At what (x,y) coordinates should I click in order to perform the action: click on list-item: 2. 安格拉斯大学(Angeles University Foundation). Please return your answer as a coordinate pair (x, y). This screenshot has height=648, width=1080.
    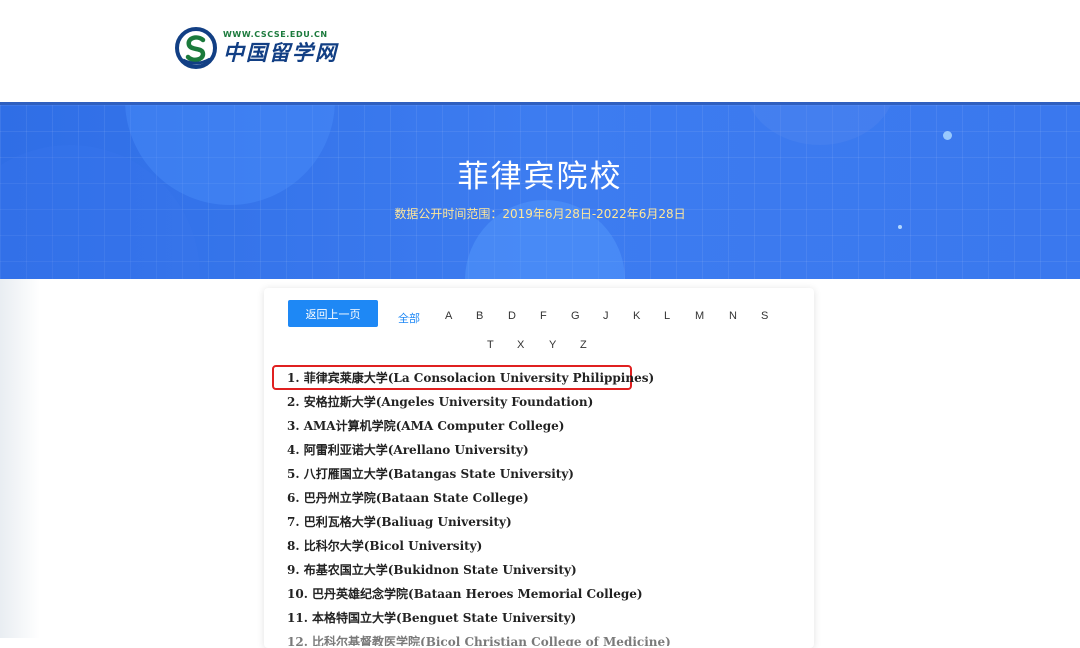
    Looking at the image, I should click on (479, 402).